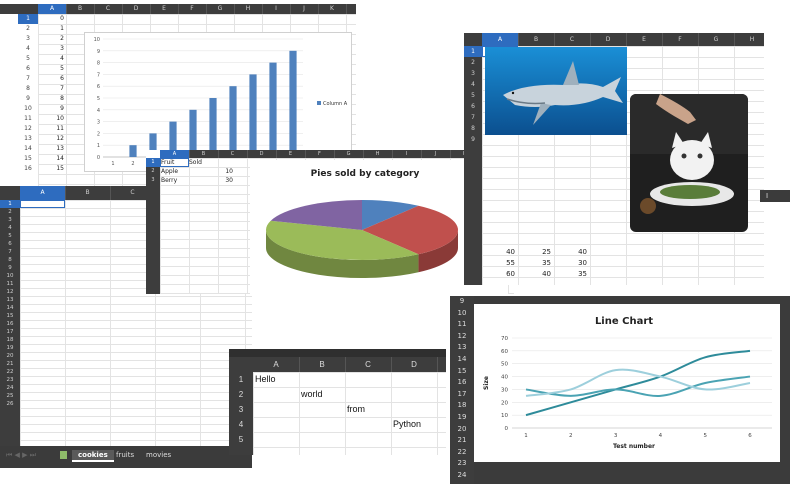 This screenshot has width=790, height=484. What do you see at coordinates (582, 252) in the screenshot?
I see `cell-value: 40` at bounding box center [582, 252].